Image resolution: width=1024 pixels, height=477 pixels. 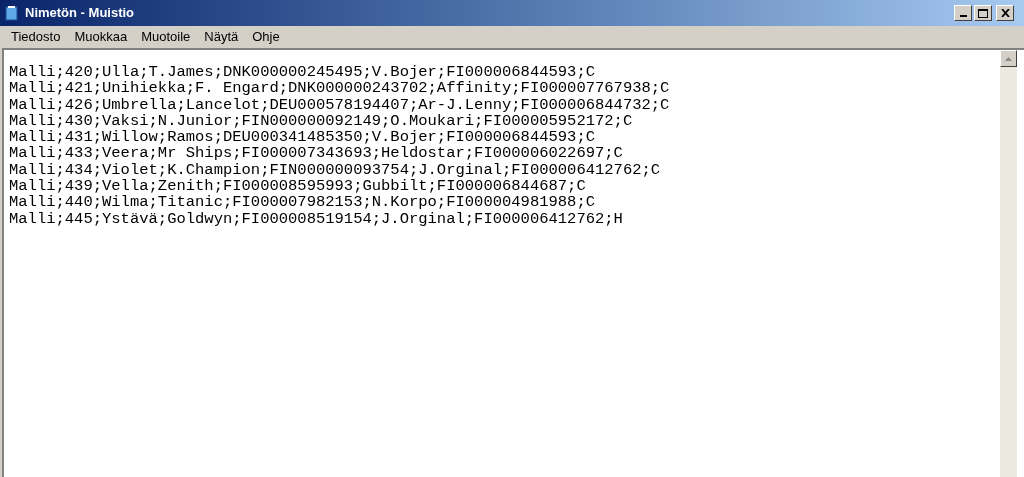 I want to click on menu-item: Tiedosto, so click(x=36, y=37).